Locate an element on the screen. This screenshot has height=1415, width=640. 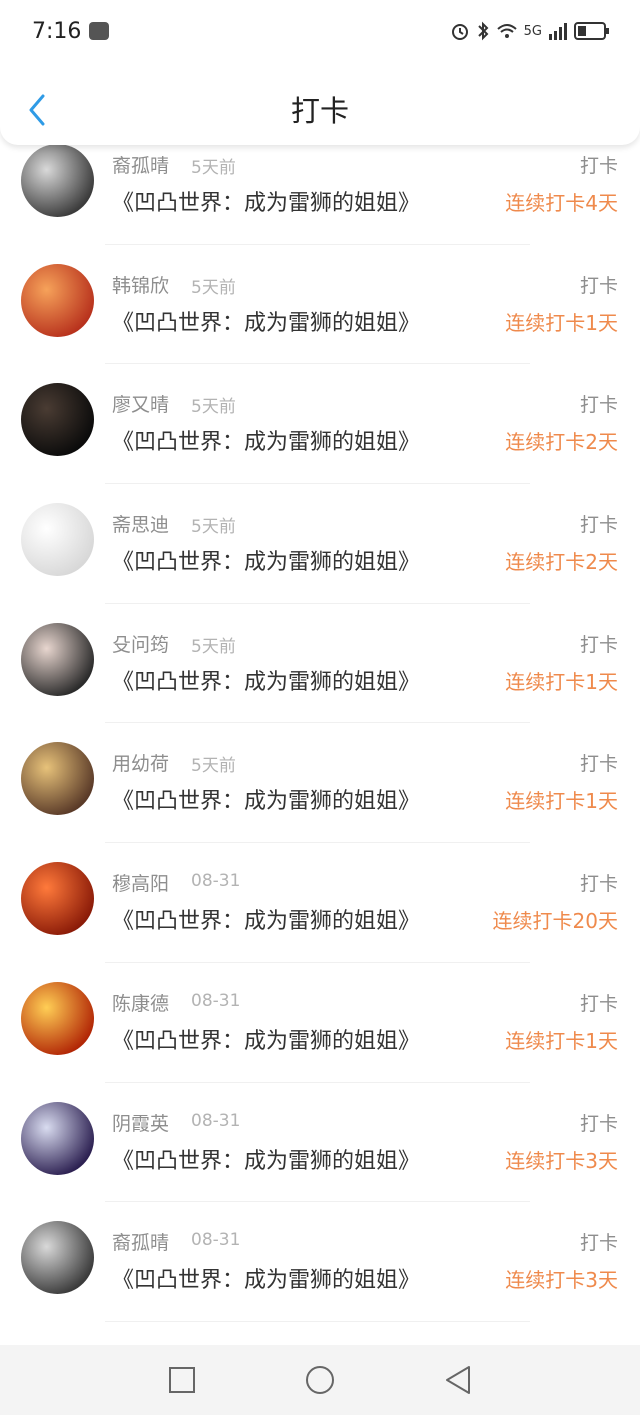
wifi-icon is located at coordinates (506, 31).